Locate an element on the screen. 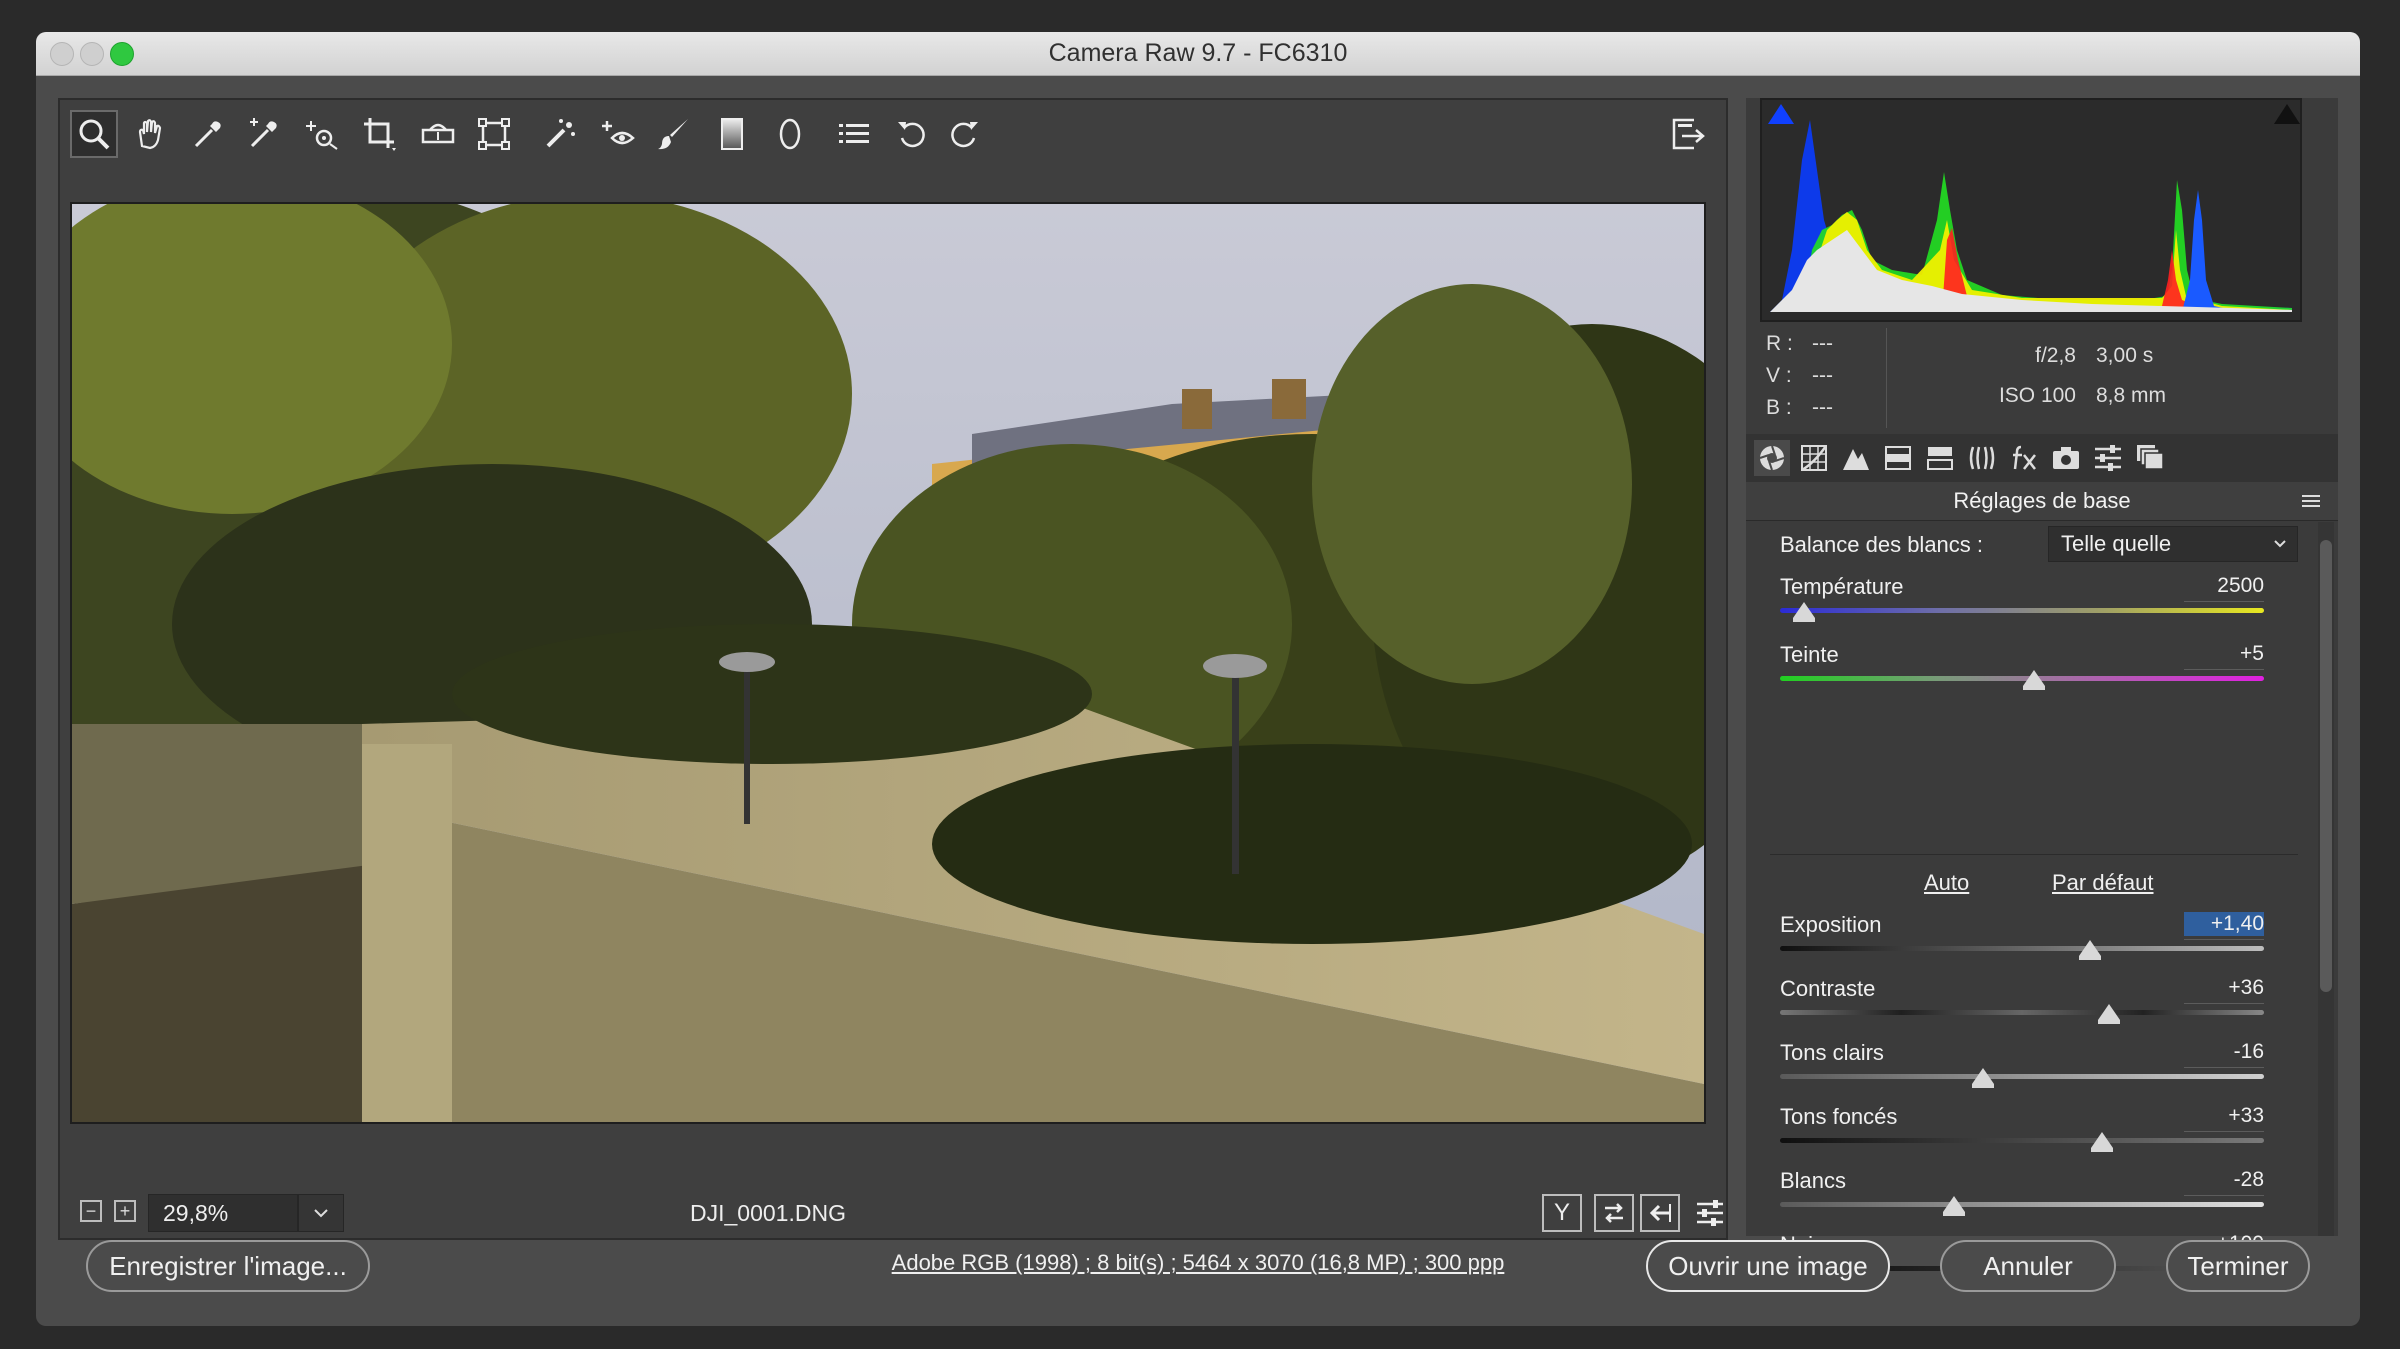 This screenshot has width=2400, height=1349. shadows-value: +33 is located at coordinates (2224, 1116).